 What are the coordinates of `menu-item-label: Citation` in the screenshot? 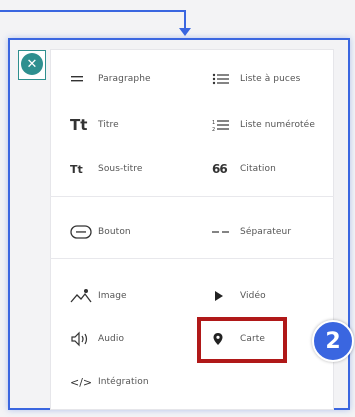 It's located at (258, 169).